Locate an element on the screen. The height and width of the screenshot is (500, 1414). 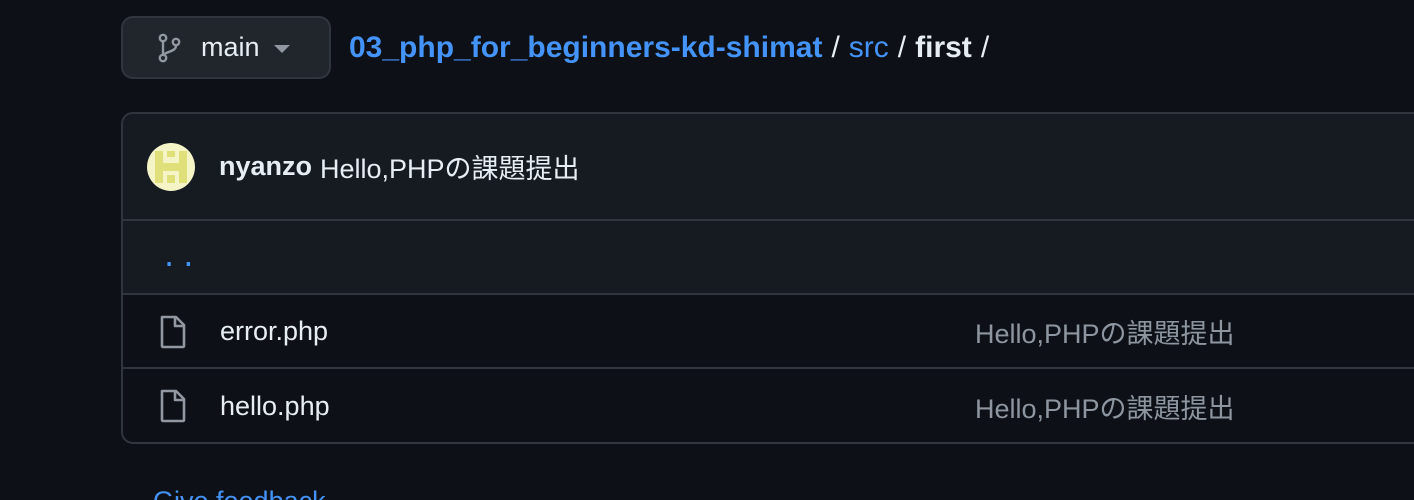
branch-selector-button: main is located at coordinates (226, 47).